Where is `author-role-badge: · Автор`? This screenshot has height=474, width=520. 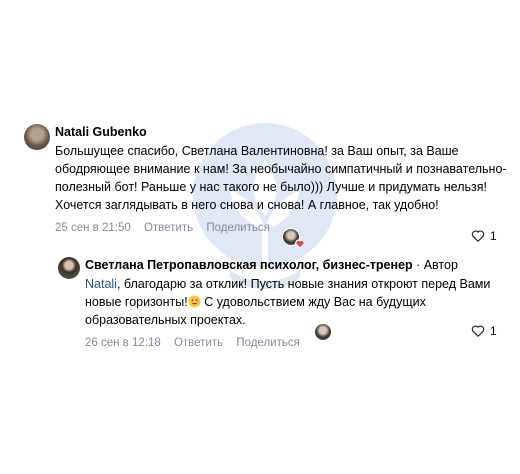
author-role-badge: · Автор is located at coordinates (437, 265).